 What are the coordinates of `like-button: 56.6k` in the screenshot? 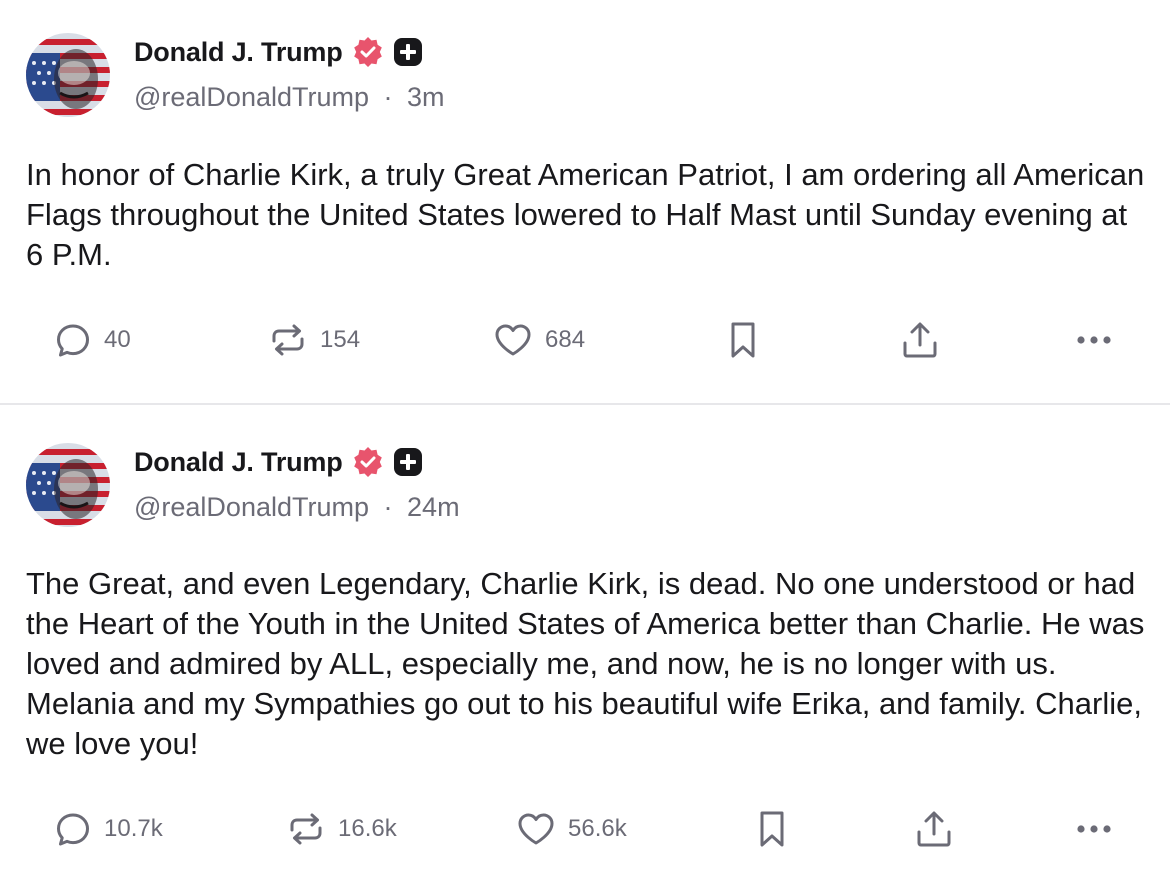 It's located at (571, 829).